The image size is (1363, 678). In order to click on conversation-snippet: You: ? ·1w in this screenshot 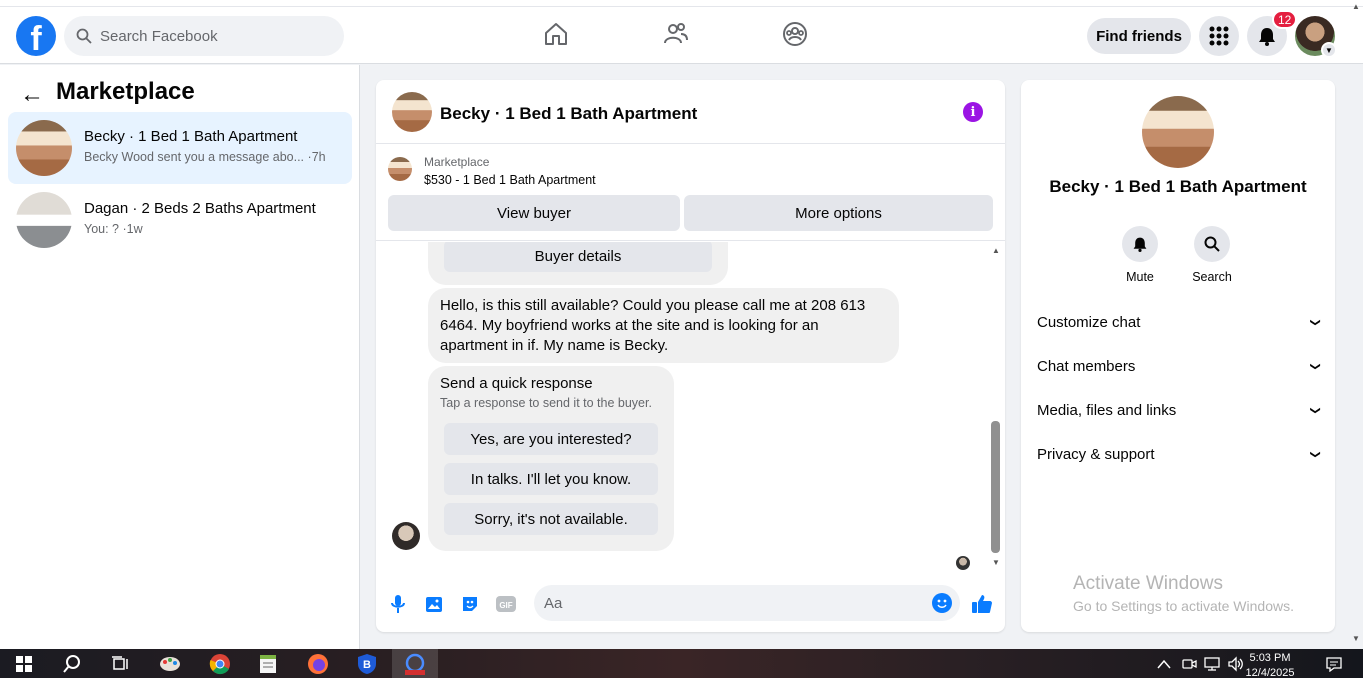, I will do `click(113, 229)`.